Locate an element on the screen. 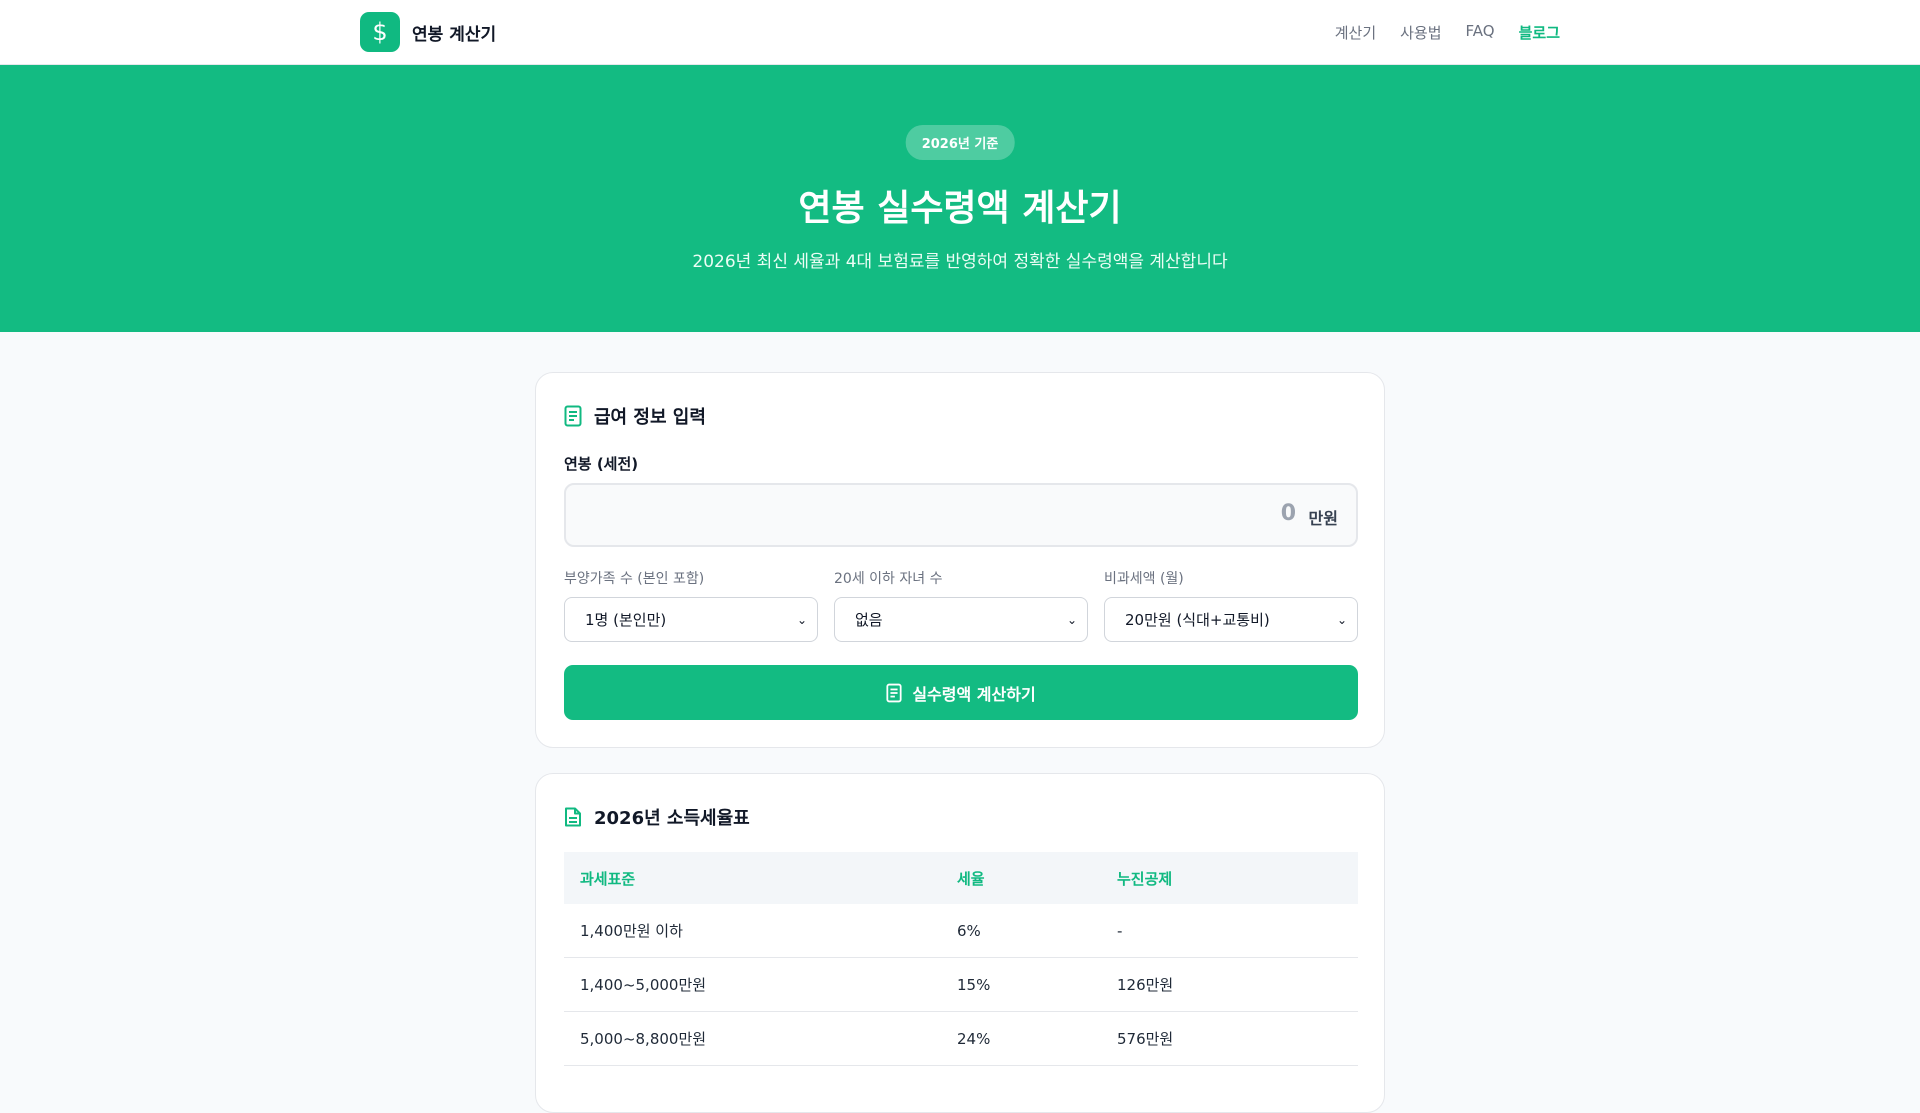 The image size is (1920, 1113). children-group: 20세 이하 자녀 수 없음 ⌄ is located at coordinates (961, 605).